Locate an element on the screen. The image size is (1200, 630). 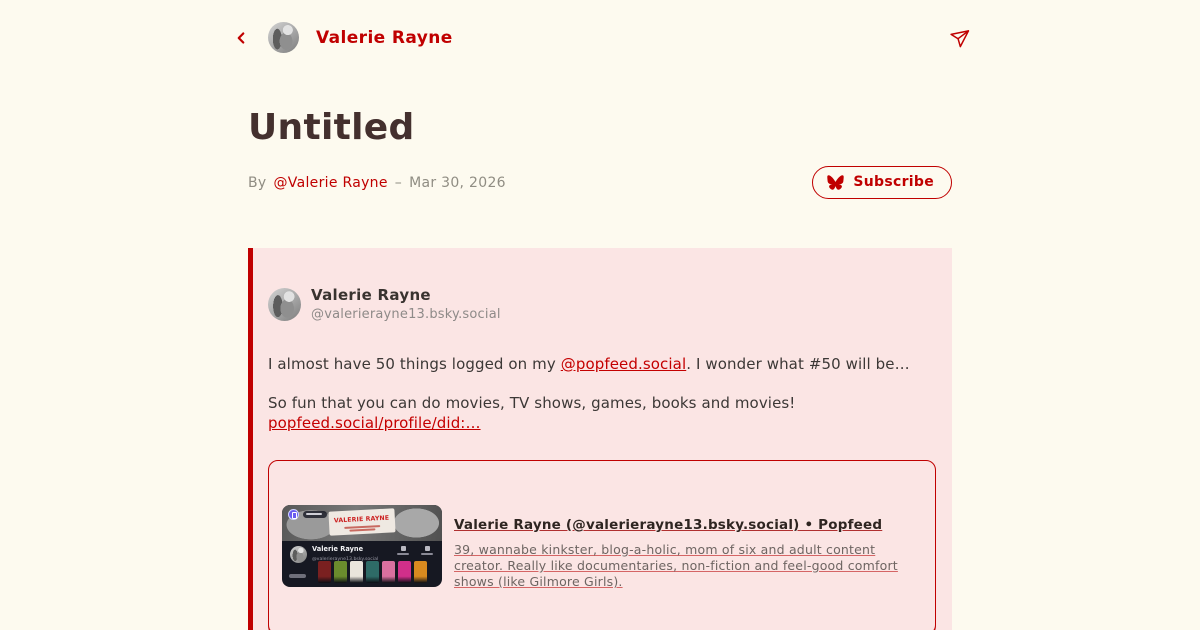
post-author-name: Valerie Rayne is located at coordinates (371, 295).